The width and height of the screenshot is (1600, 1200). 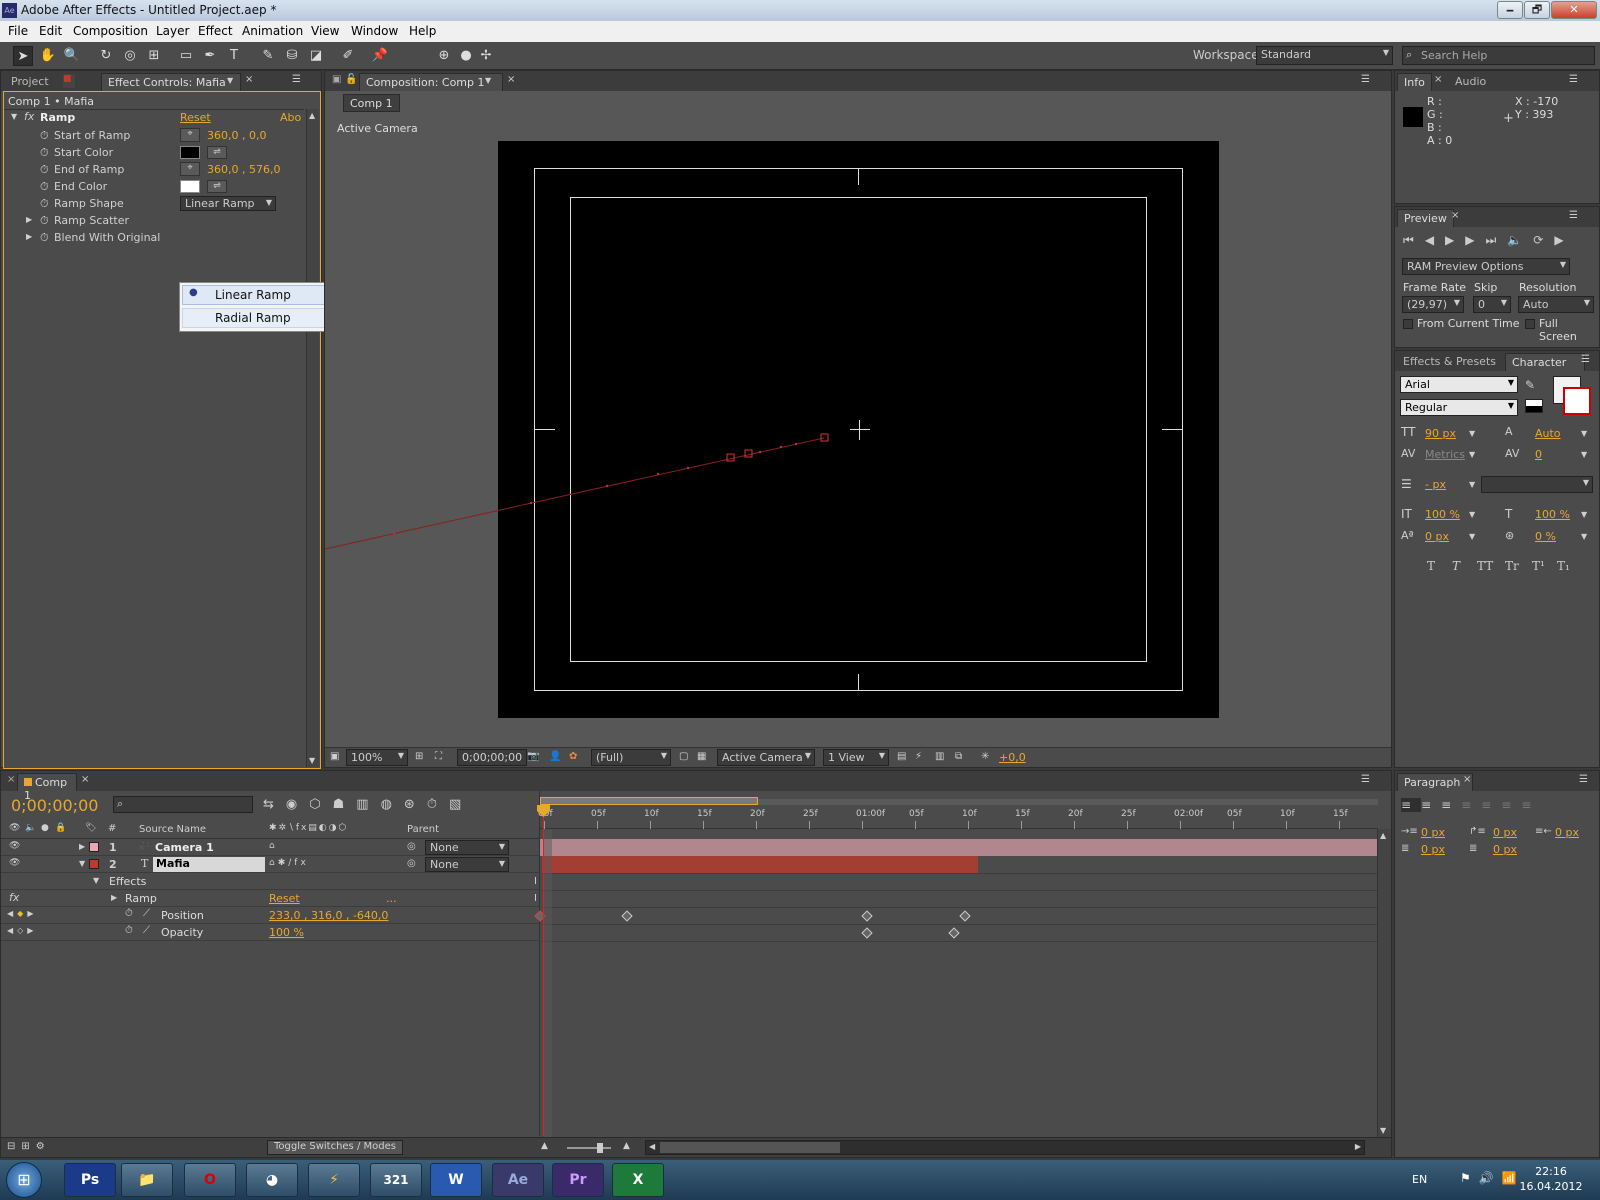 I want to click on clone-stamp-tool-icon: ⛁, so click(x=292, y=56).